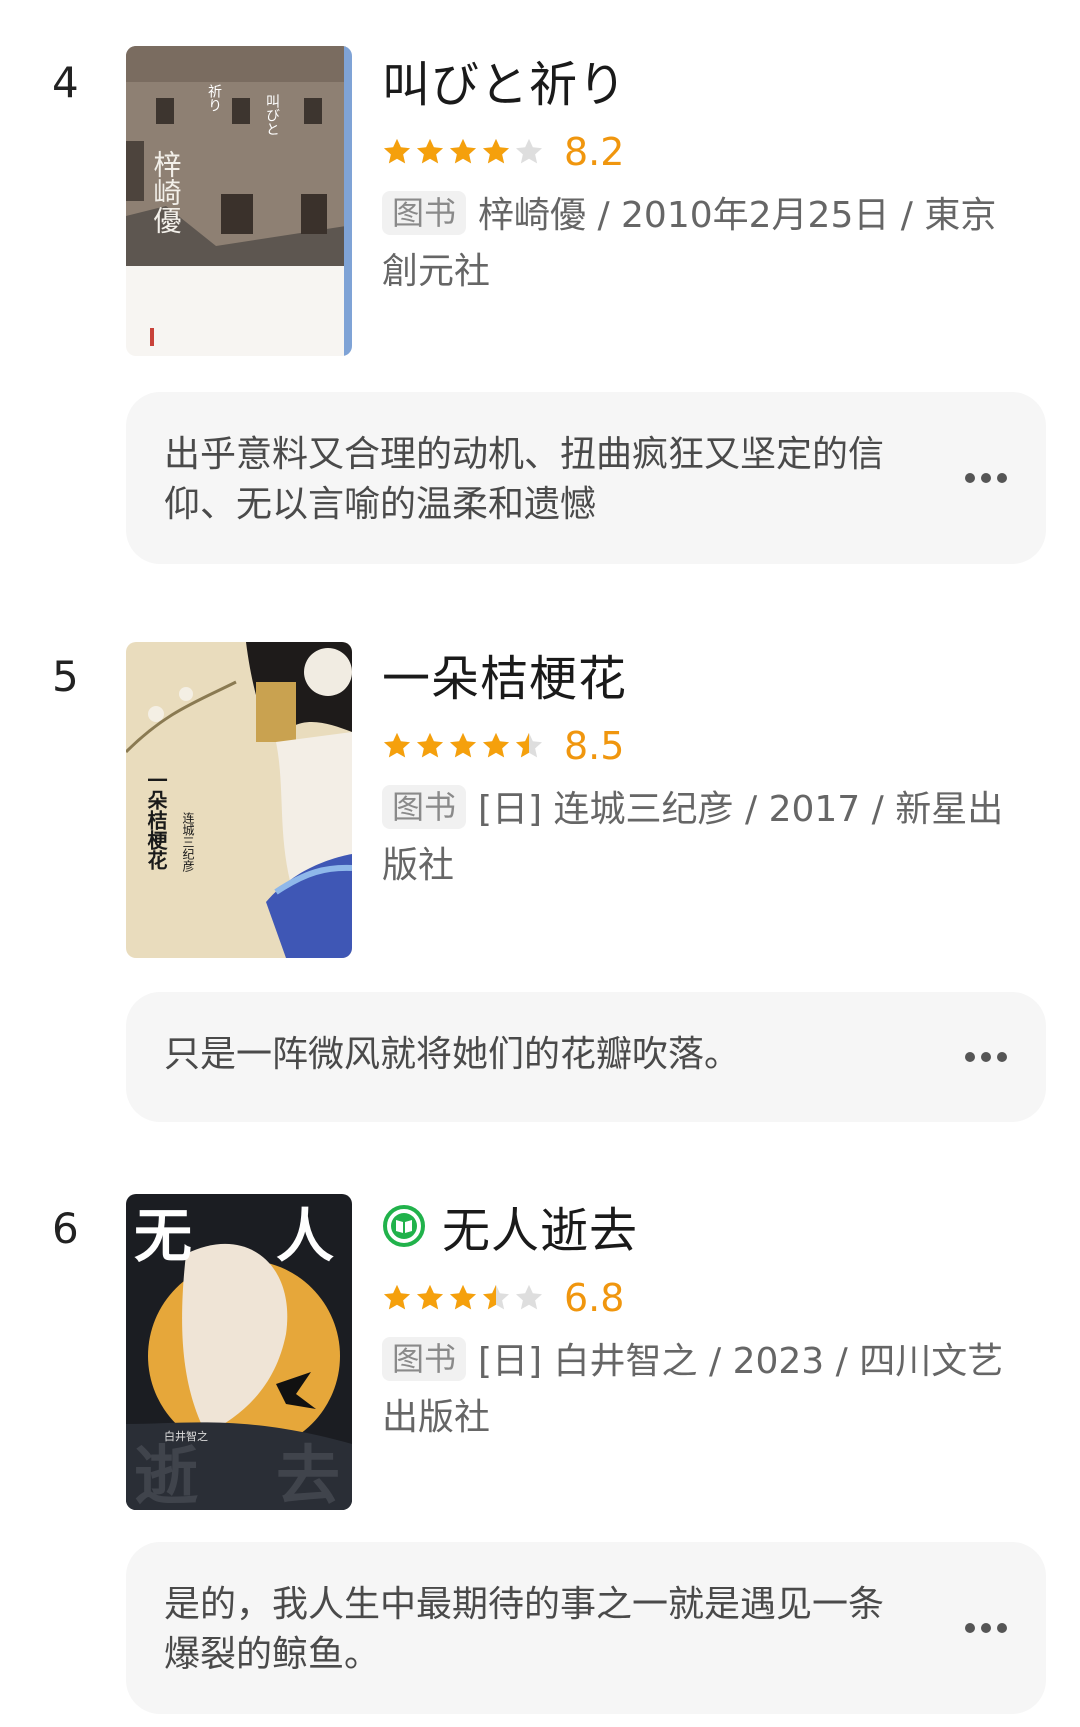 The image size is (1080, 1727). What do you see at coordinates (689, 243) in the screenshot?
I see `book-meta-text: 梓崎優 / 2010年2月25日 / 東京創元社` at bounding box center [689, 243].